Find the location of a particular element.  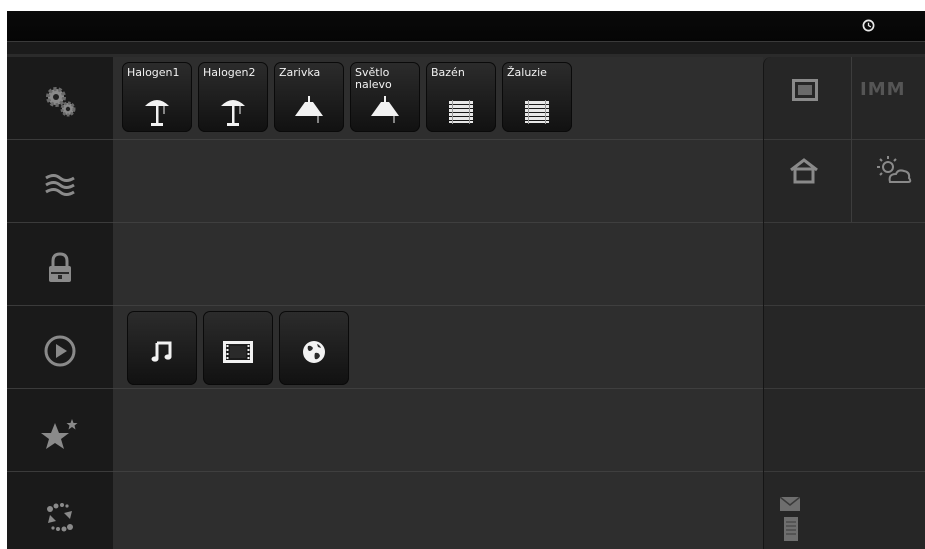

media-tile-web is located at coordinates (314, 348).